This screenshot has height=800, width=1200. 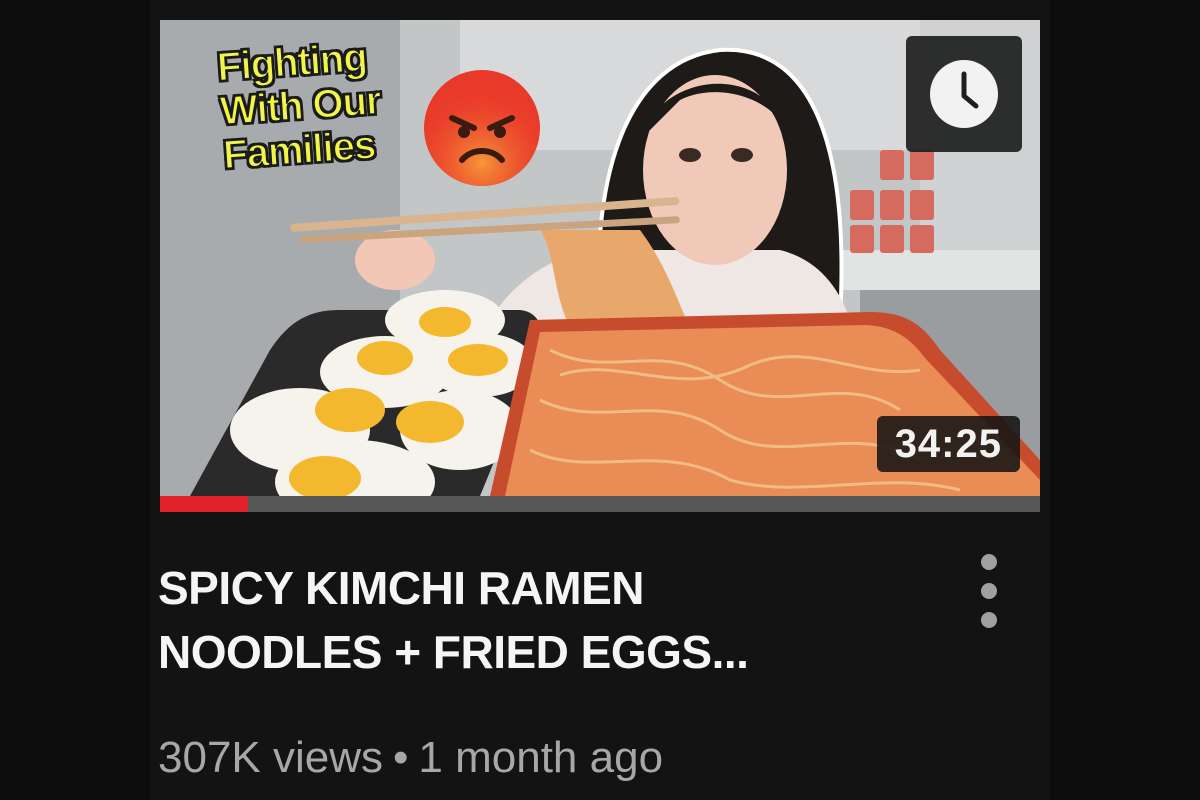 I want to click on clock-icon, so click(x=964, y=94).